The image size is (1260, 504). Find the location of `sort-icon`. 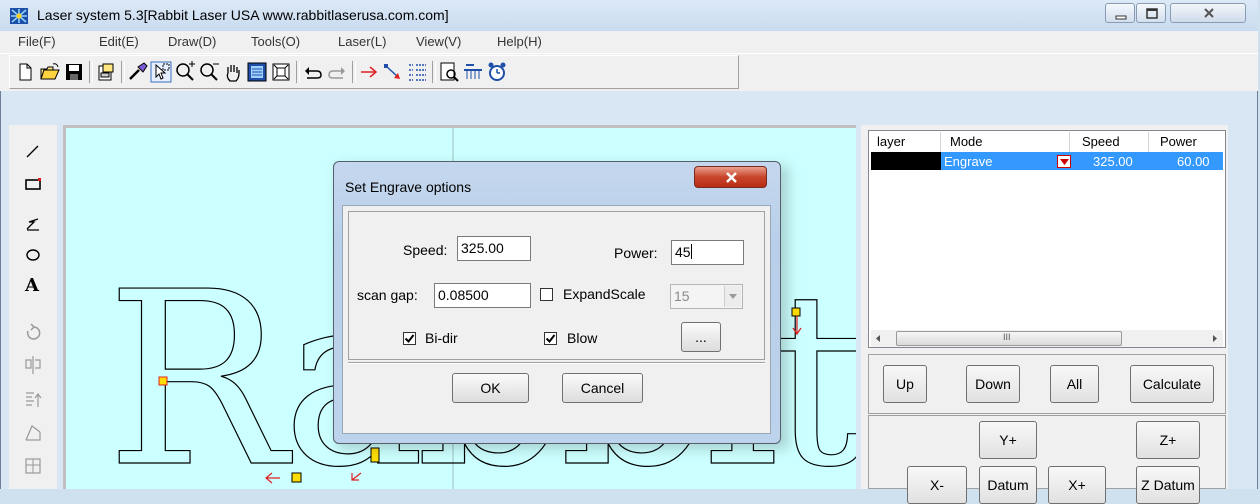

sort-icon is located at coordinates (417, 72).